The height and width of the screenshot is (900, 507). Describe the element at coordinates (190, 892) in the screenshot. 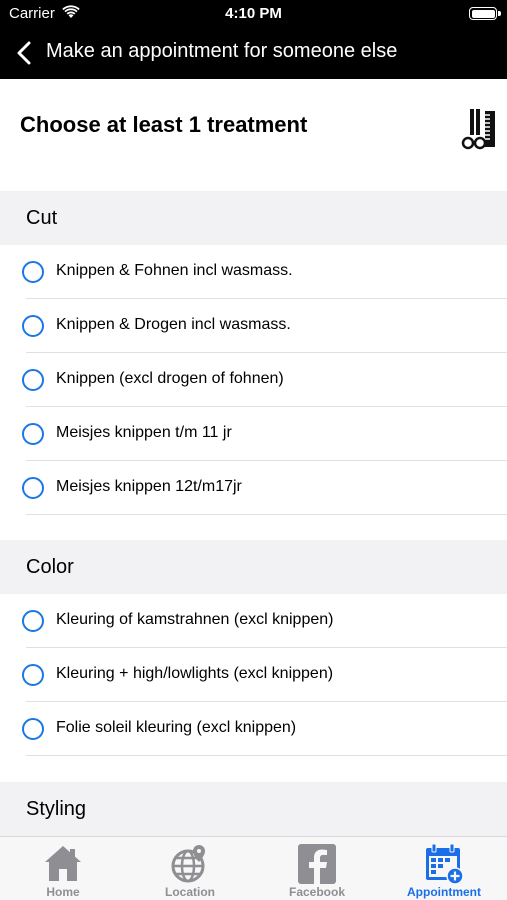

I see `tab-label: Location` at that location.